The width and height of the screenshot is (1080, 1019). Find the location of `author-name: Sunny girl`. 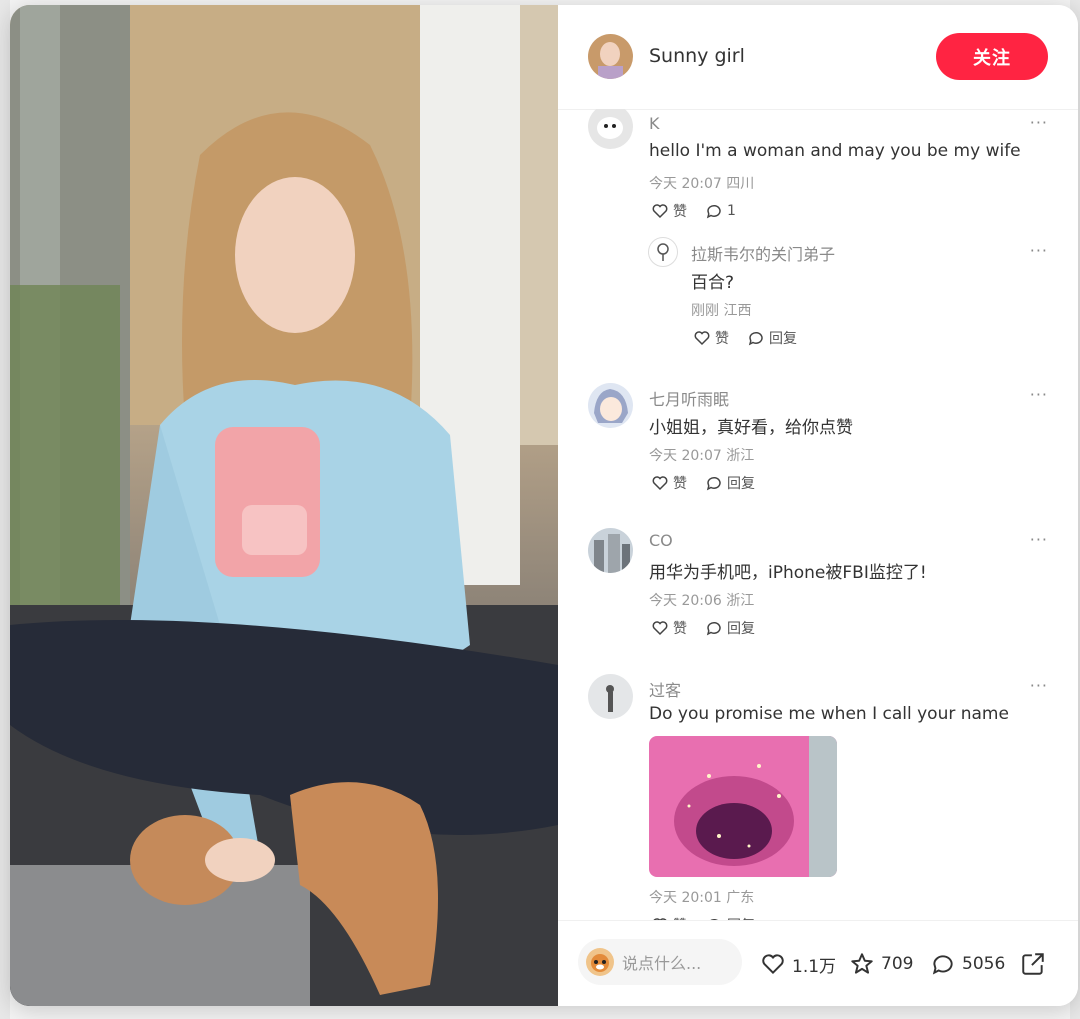

author-name: Sunny girl is located at coordinates (697, 56).